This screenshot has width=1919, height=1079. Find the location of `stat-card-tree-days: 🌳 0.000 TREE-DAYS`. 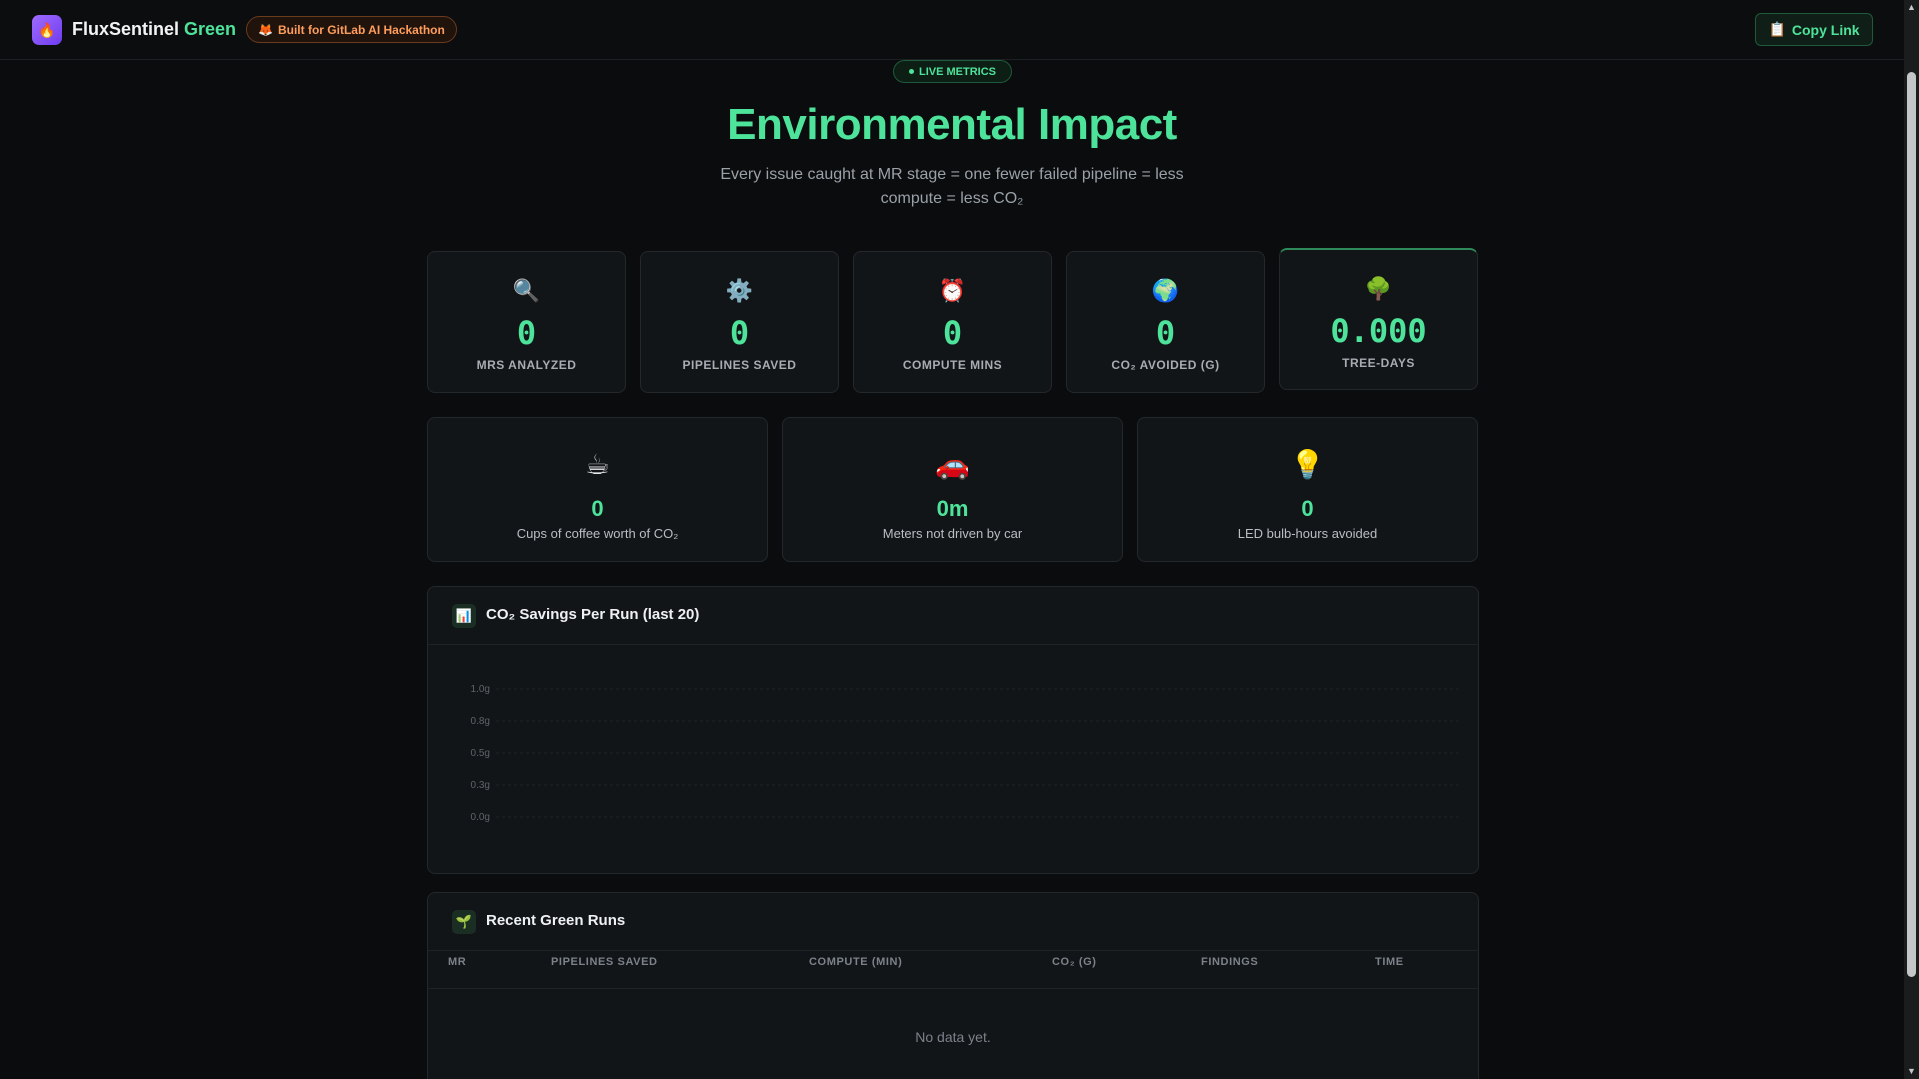

stat-card-tree-days: 🌳 0.000 TREE-DAYS is located at coordinates (1378, 319).